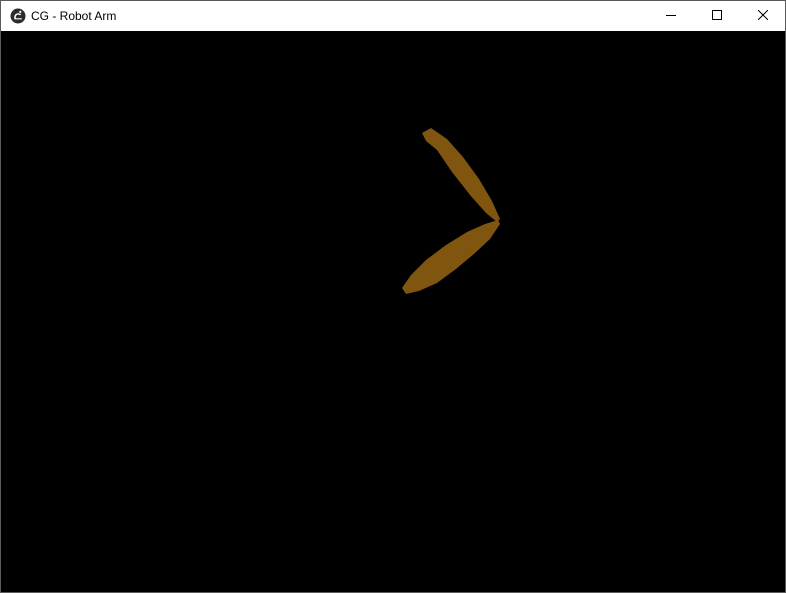 The height and width of the screenshot is (593, 786). Describe the element at coordinates (74, 16) in the screenshot. I see `window-title: CG - Robot Arm` at that location.